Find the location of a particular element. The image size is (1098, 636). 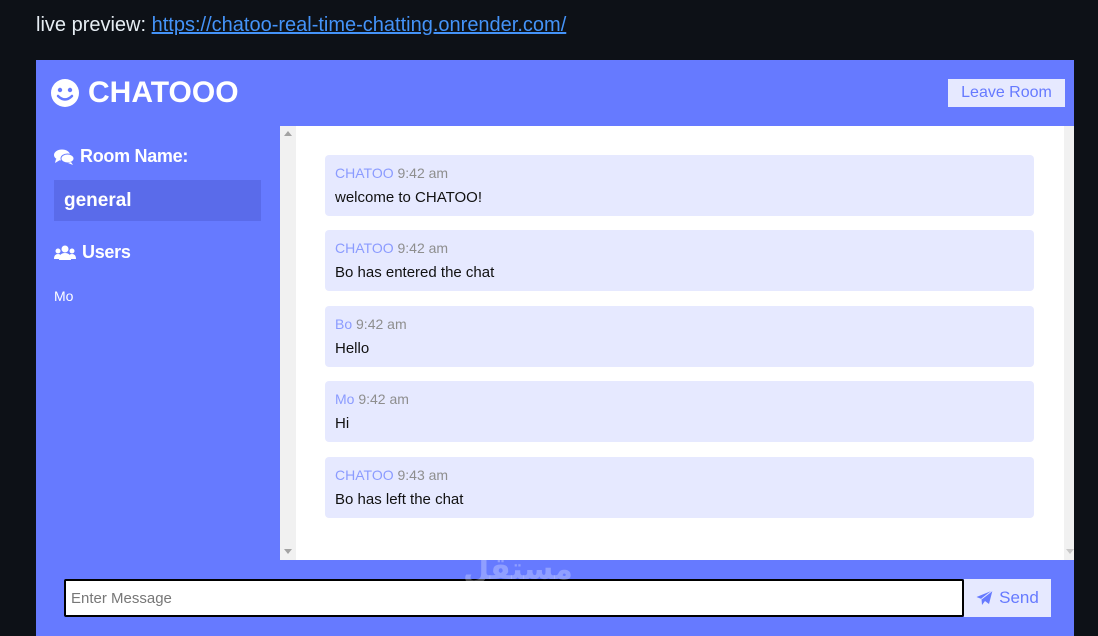

message-meta: Bo 9:42 am is located at coordinates (679, 324).